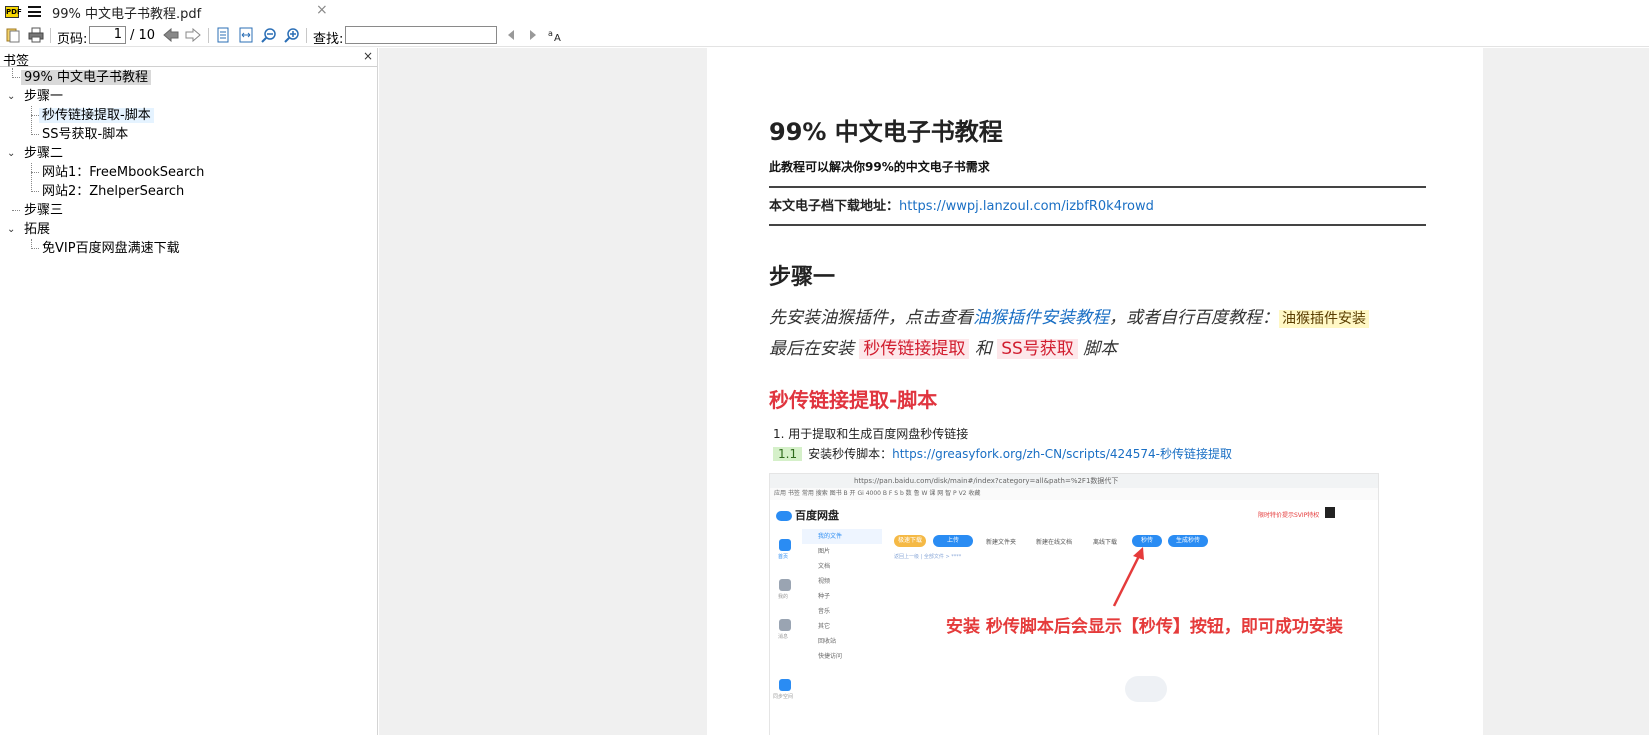  I want to click on text: ，或者自行百度教程：, so click(1194, 318).